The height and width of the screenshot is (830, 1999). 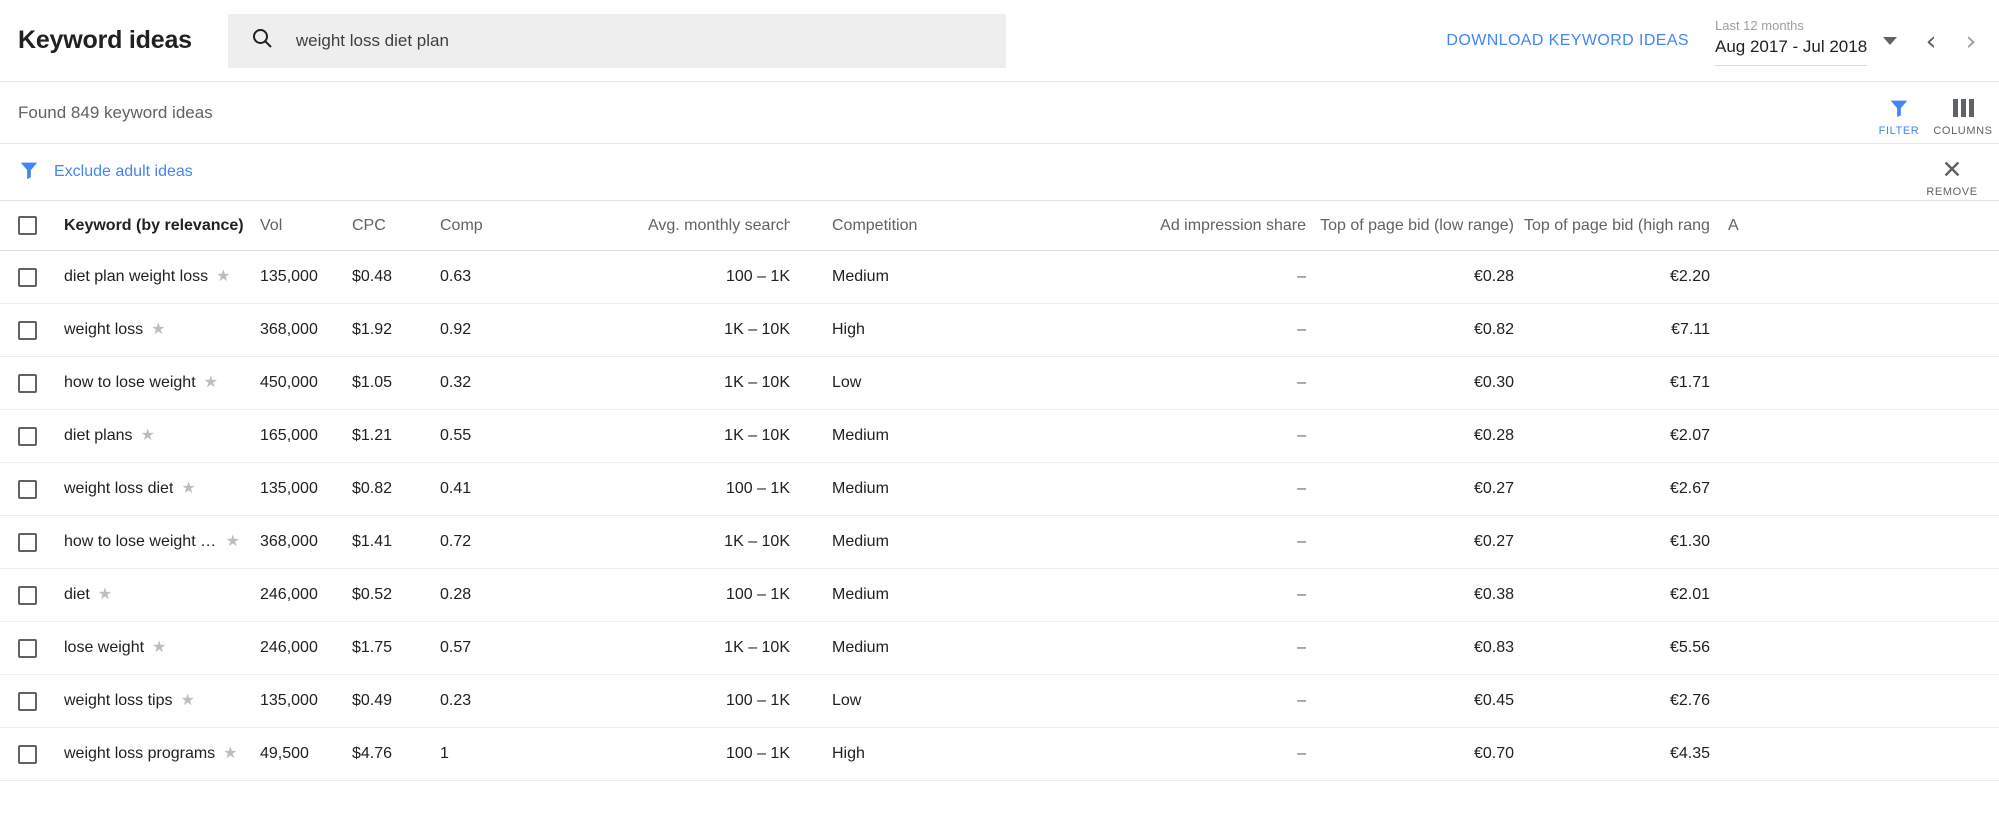 I want to click on column-header-keyword: Keyword (by relevance), so click(x=152, y=226).